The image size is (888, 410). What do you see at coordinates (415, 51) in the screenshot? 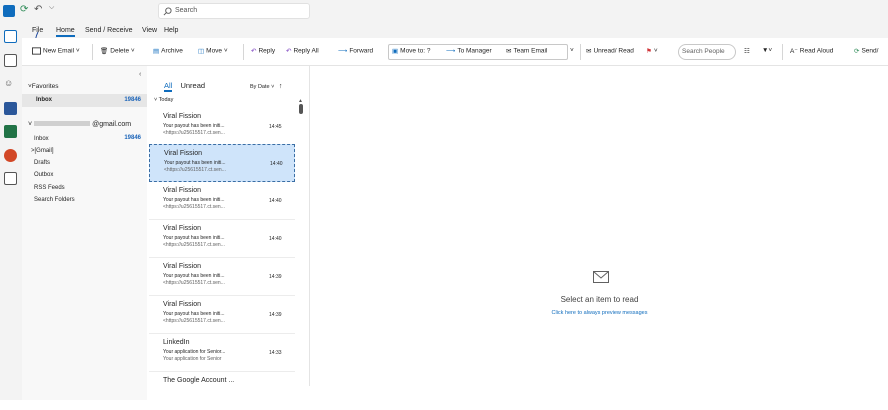
I see `move-to-label: Move to: ?` at bounding box center [415, 51].